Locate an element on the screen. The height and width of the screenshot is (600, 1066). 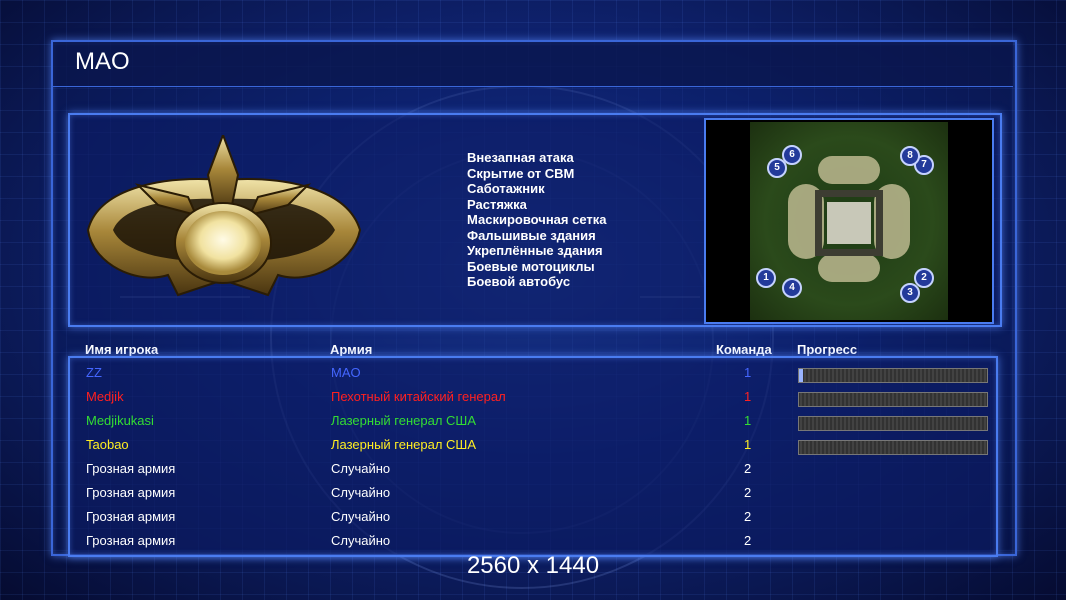
rule-item: Фальшивые здания is located at coordinates (531, 235).